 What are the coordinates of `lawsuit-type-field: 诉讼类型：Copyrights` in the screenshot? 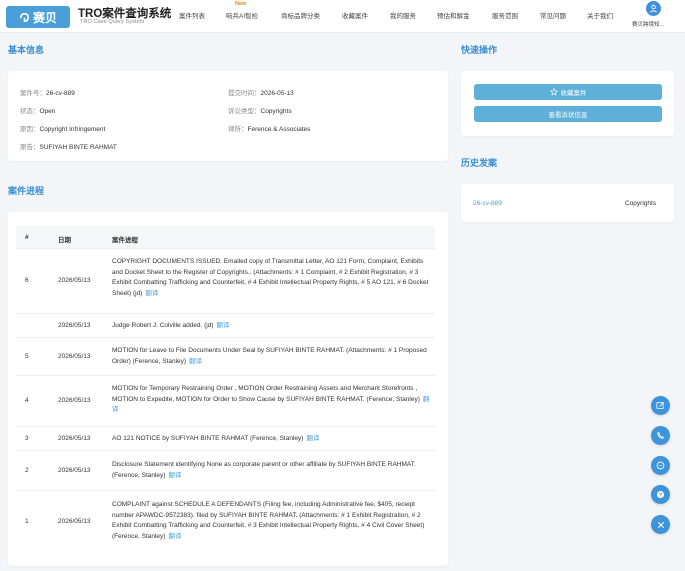 It's located at (260, 111).